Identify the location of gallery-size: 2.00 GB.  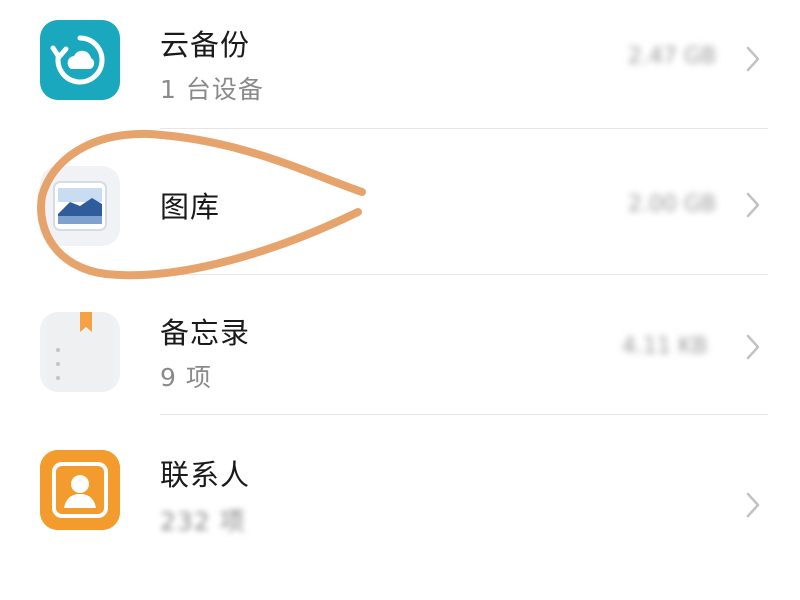
(672, 204).